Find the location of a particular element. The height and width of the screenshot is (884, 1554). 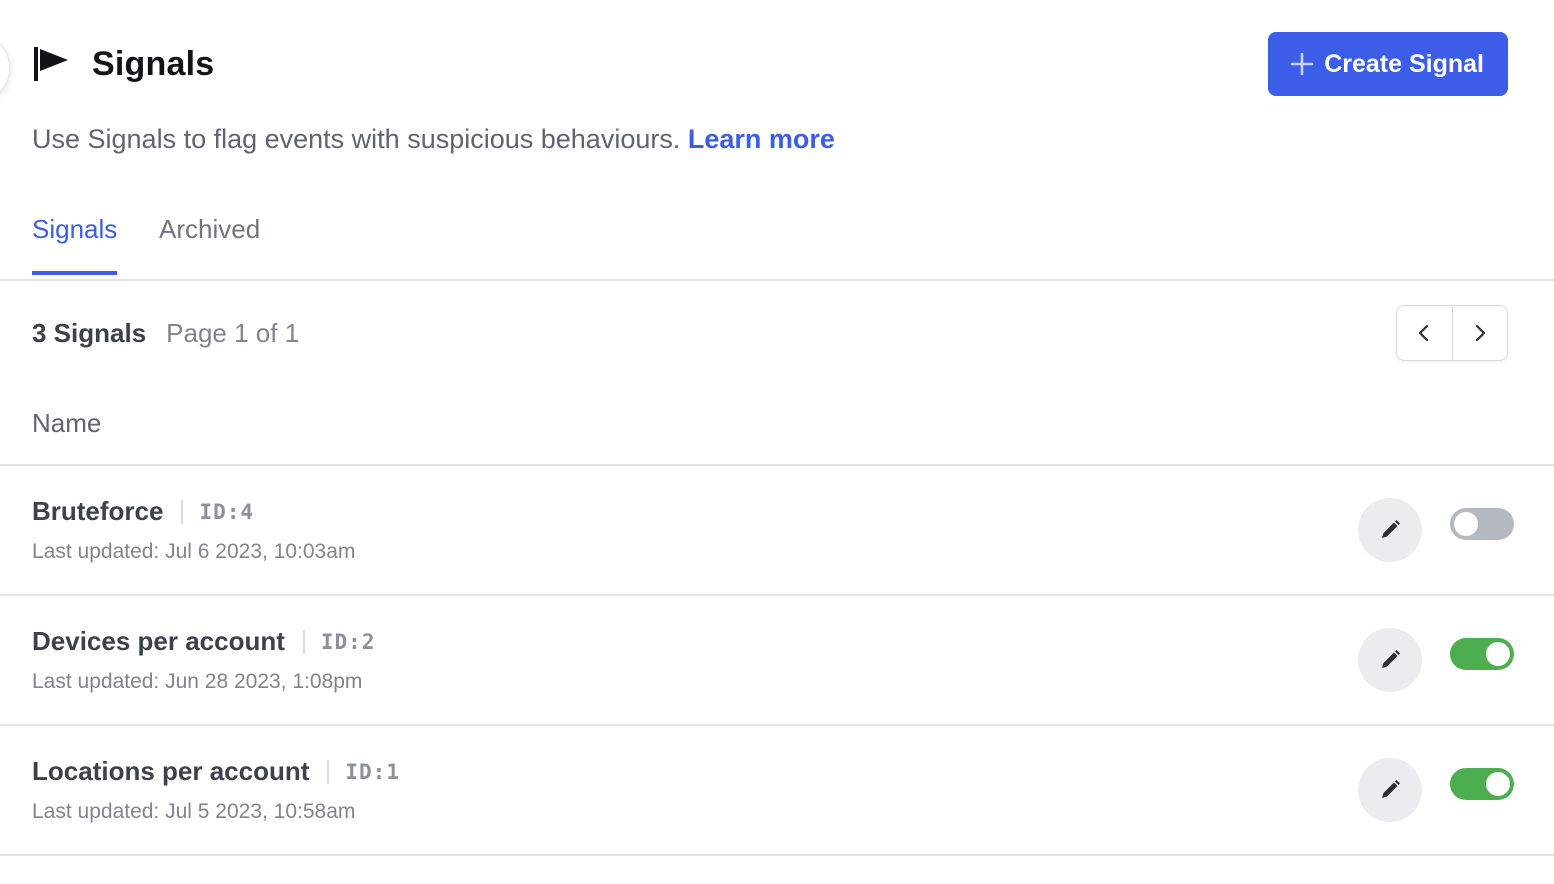

results-summary: 3 Signals Page 1 of 1 is located at coordinates (165, 333).